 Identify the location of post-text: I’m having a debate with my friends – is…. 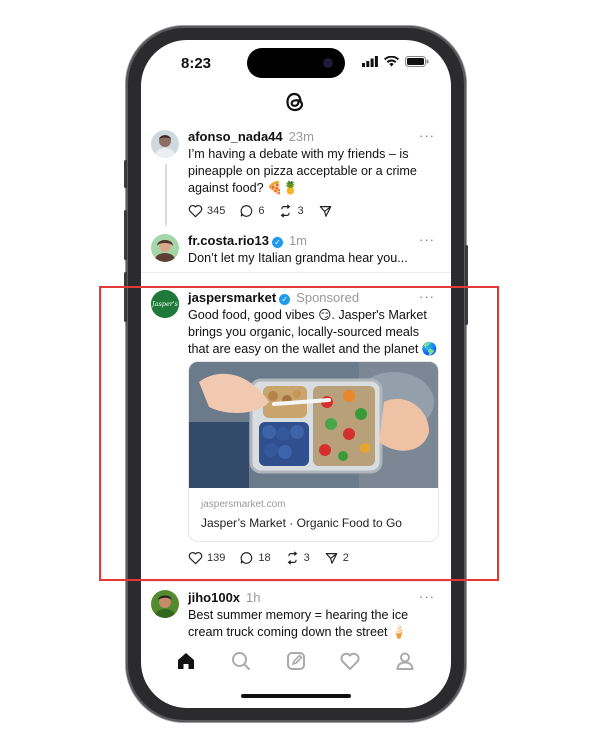
(302, 171).